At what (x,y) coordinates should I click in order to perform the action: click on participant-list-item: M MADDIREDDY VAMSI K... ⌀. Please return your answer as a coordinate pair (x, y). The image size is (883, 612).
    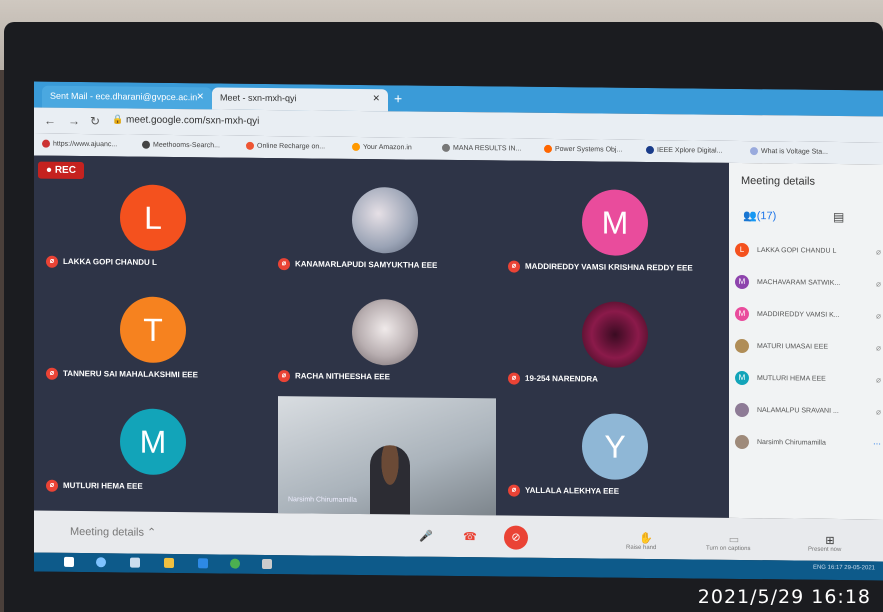
    Looking at the image, I should click on (809, 317).